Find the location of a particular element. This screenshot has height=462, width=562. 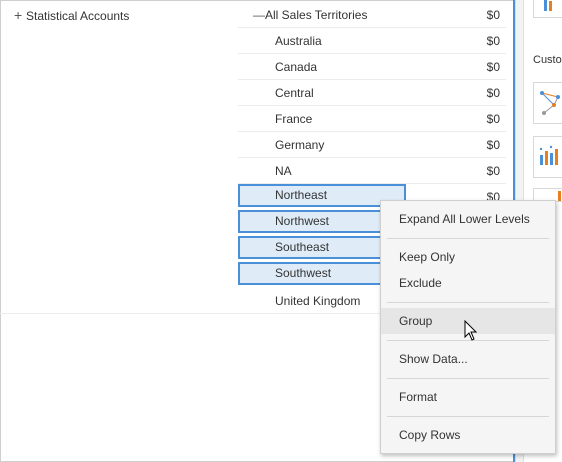

menu-item-format: Format is located at coordinates (468, 397).